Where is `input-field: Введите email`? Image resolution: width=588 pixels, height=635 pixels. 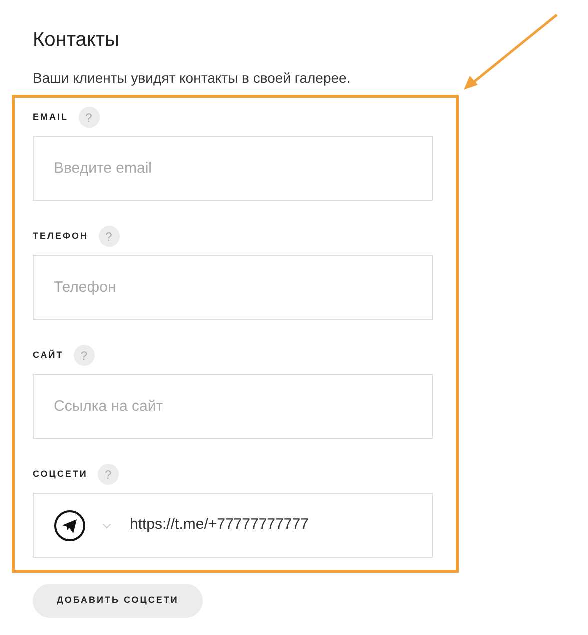
input-field: Введите email is located at coordinates (233, 168).